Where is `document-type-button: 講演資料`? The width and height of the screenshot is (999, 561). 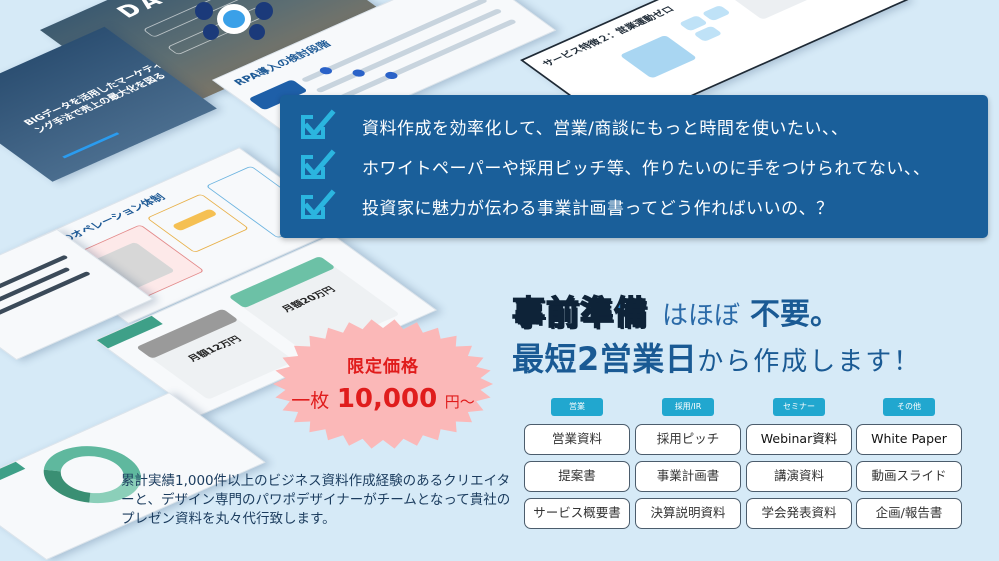 document-type-button: 講演資料 is located at coordinates (799, 476).